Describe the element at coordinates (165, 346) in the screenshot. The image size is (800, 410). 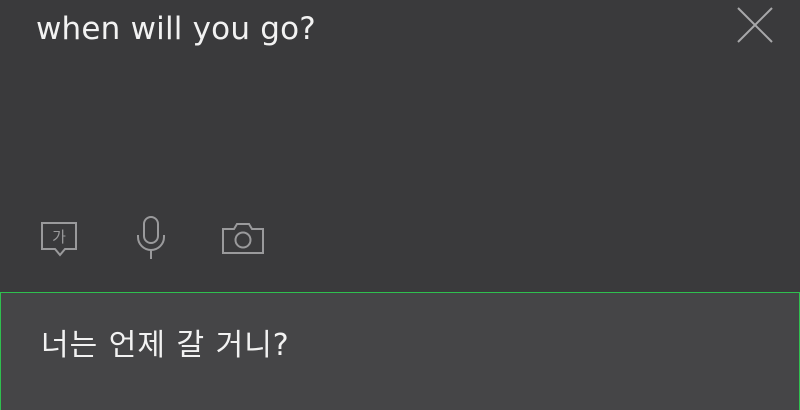
I see `translation-result-text: 너는 언제 갈 거니?` at that location.